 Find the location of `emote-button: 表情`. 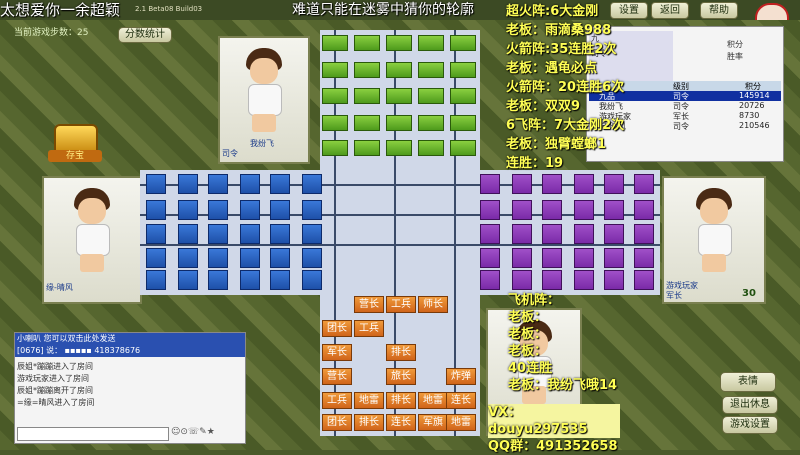

emote-button: 表情 is located at coordinates (748, 382).